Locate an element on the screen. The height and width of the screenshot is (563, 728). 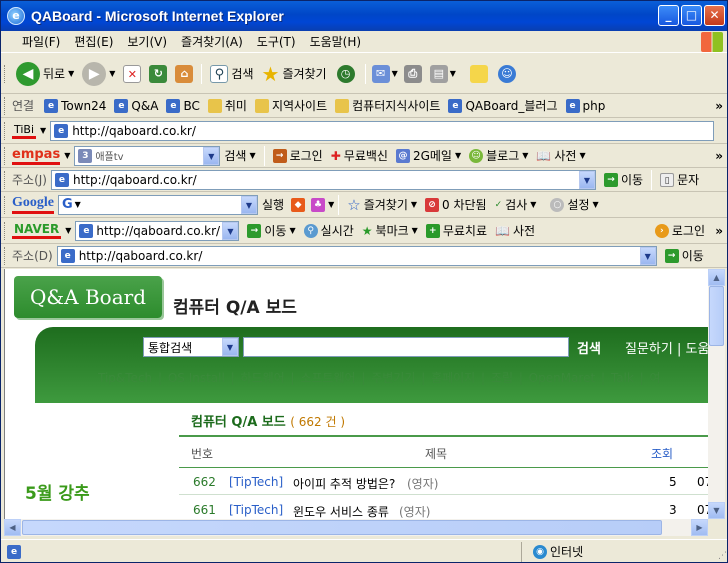
address-field-1: e http://qaboard.co.kr/ ▼ is located at coordinates (323, 179).